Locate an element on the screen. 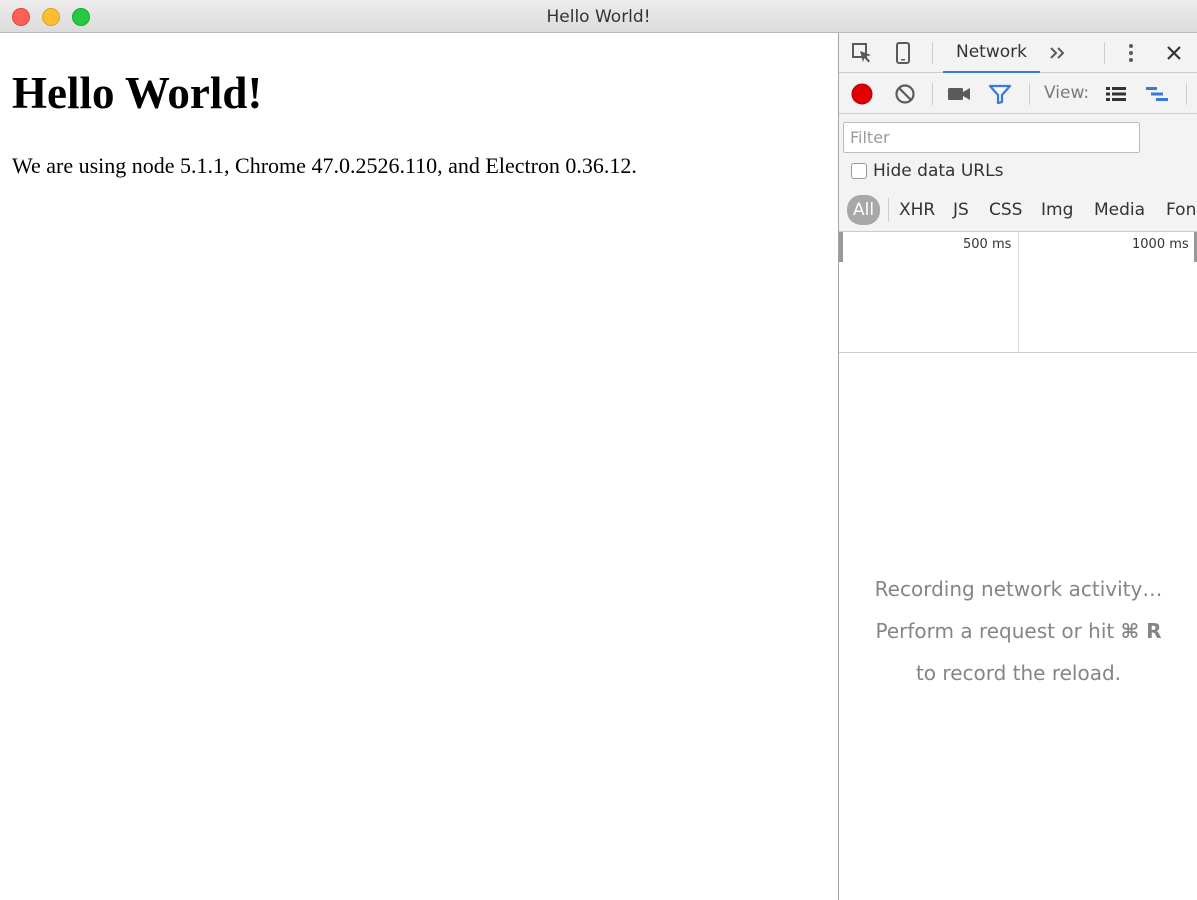  hide-data-urls-label: Hide data URLs is located at coordinates (938, 171).